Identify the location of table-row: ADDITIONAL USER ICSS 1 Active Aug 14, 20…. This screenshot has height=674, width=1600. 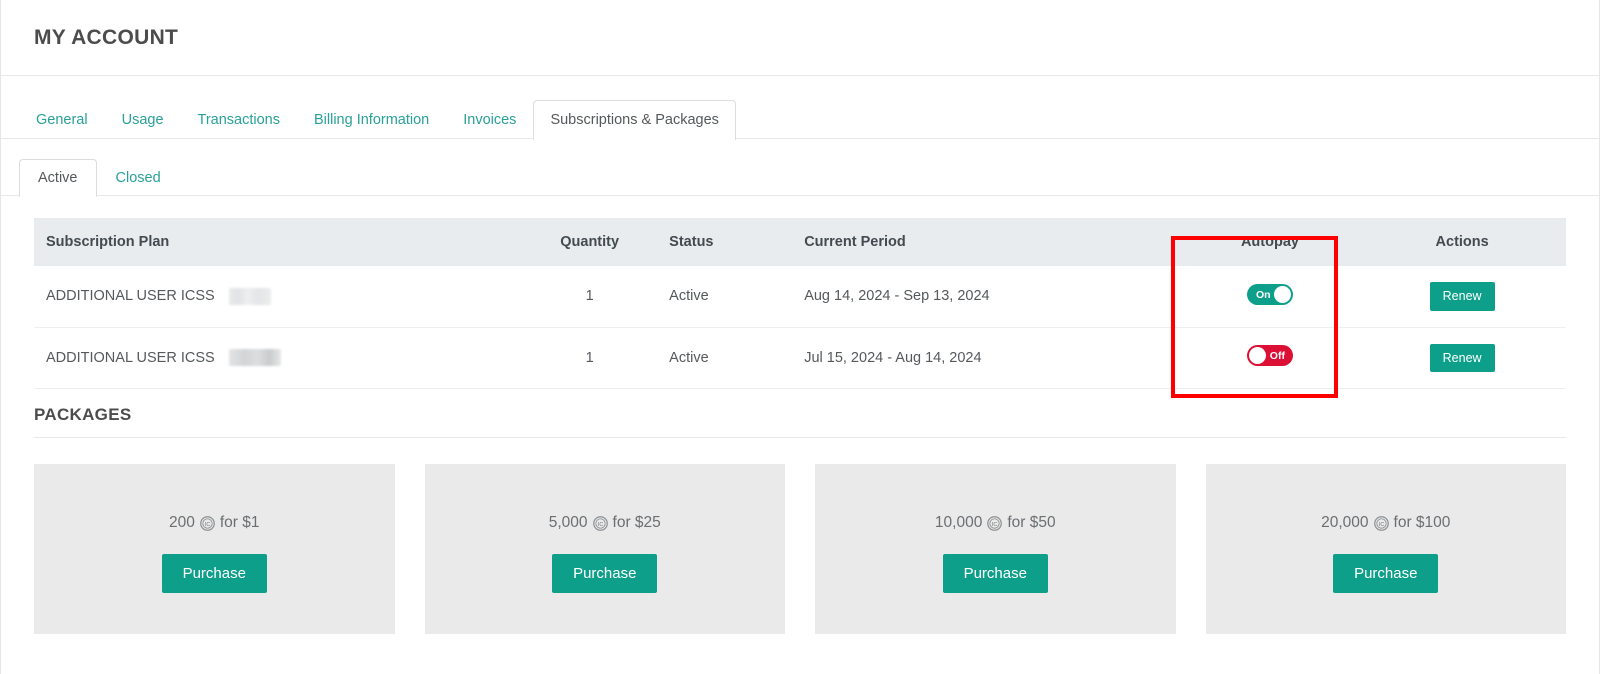
(800, 297).